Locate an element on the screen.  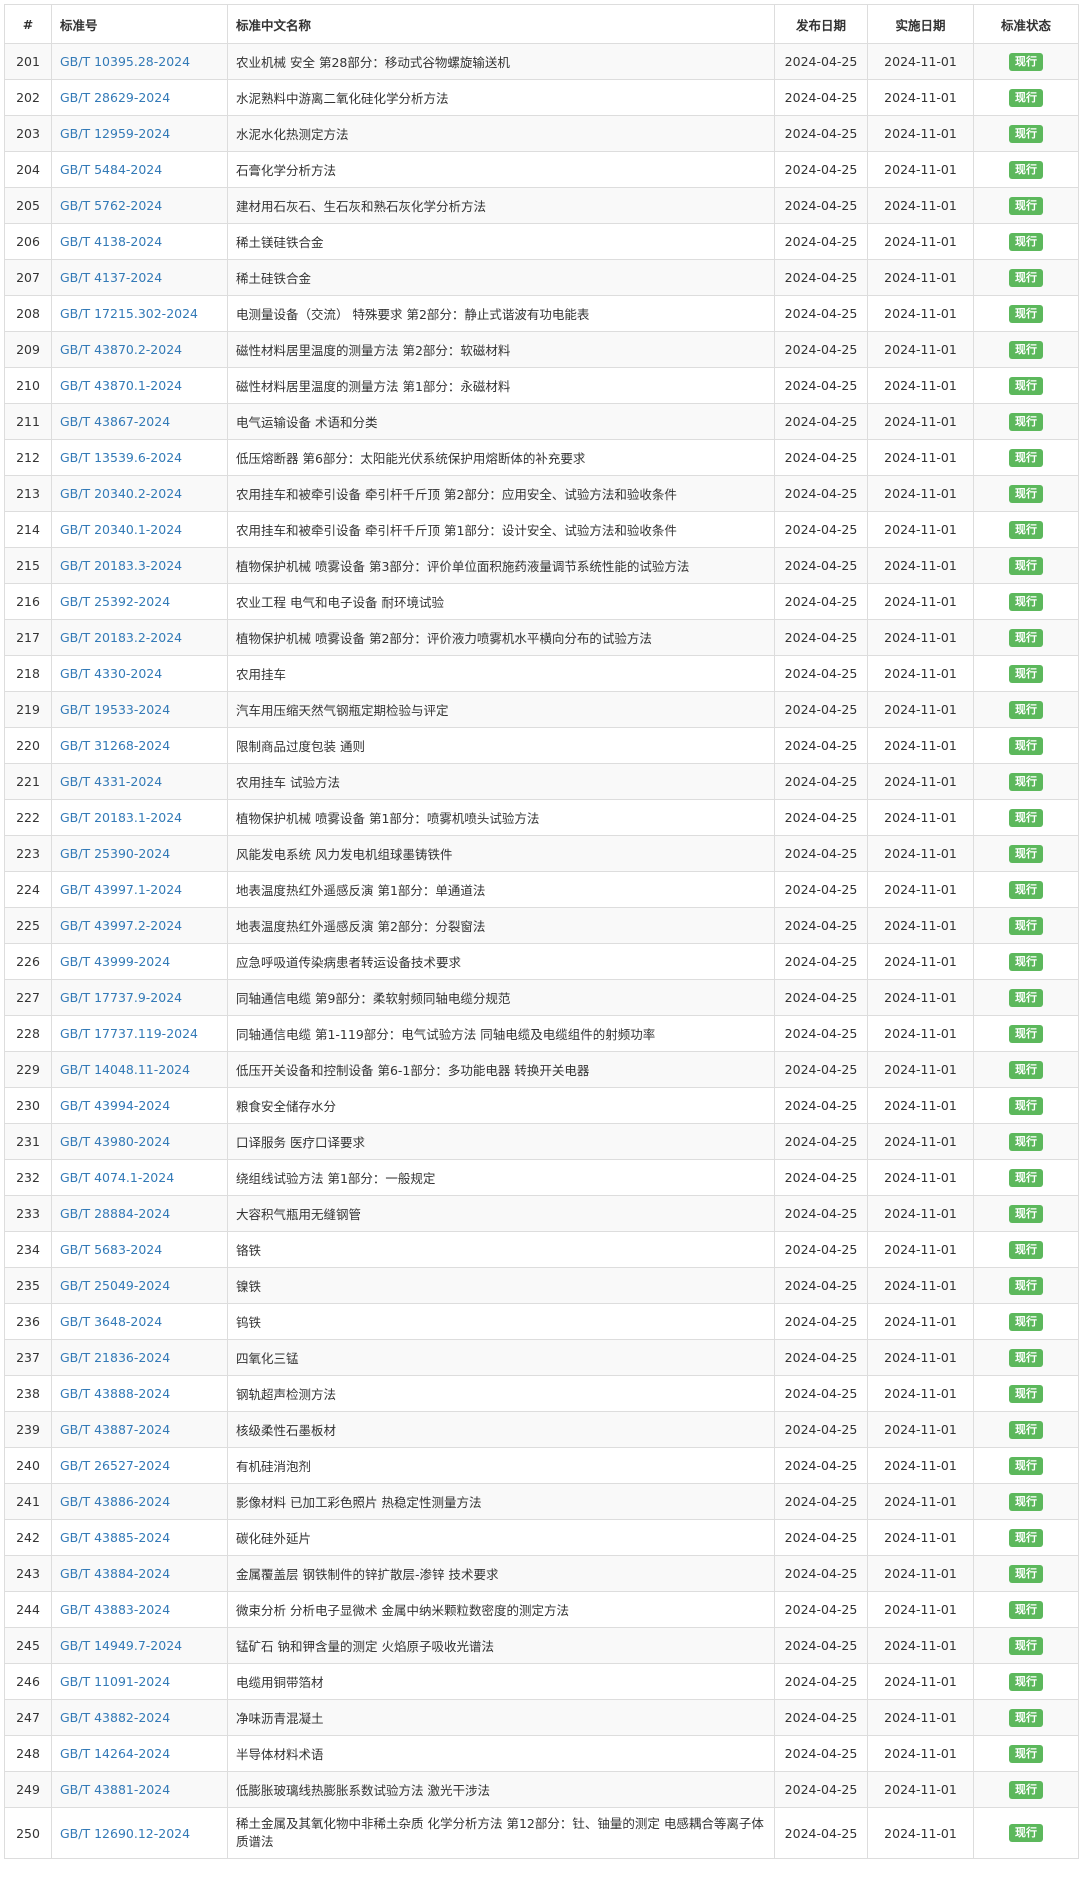
standard-code-link: GB/T 5484-2024 is located at coordinates (111, 169).